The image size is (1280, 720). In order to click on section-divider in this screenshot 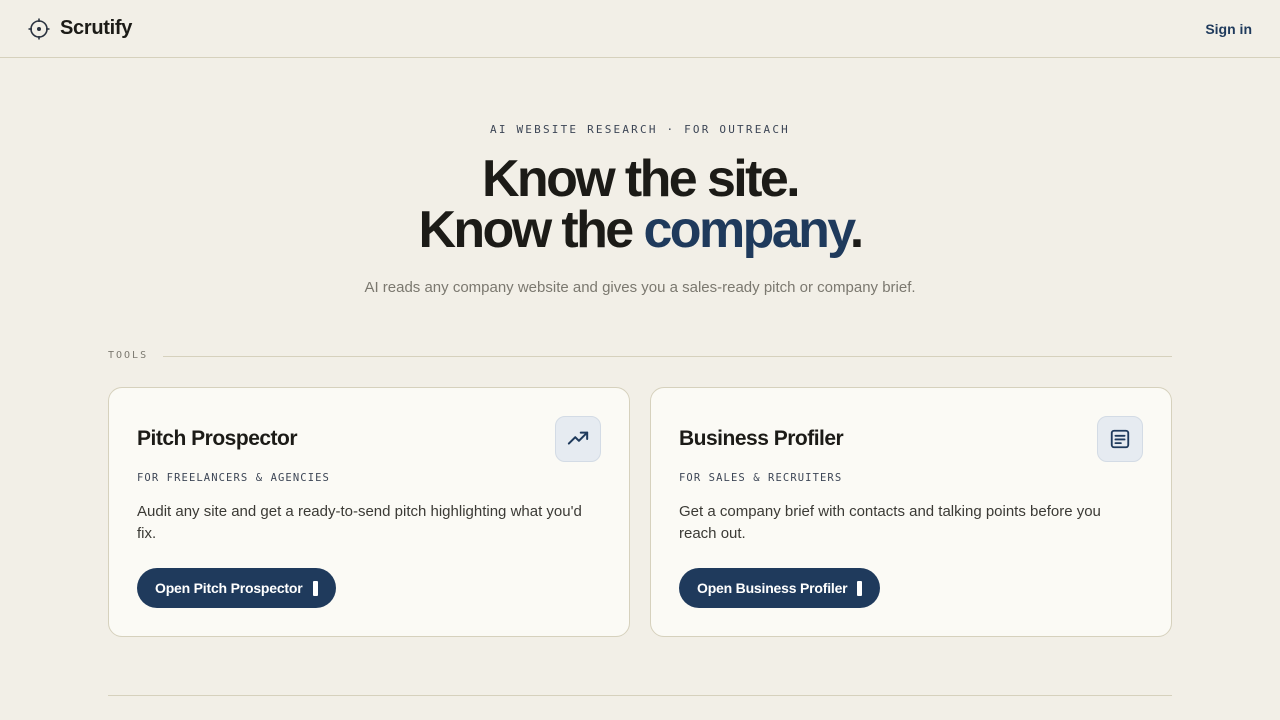, I will do `click(667, 356)`.